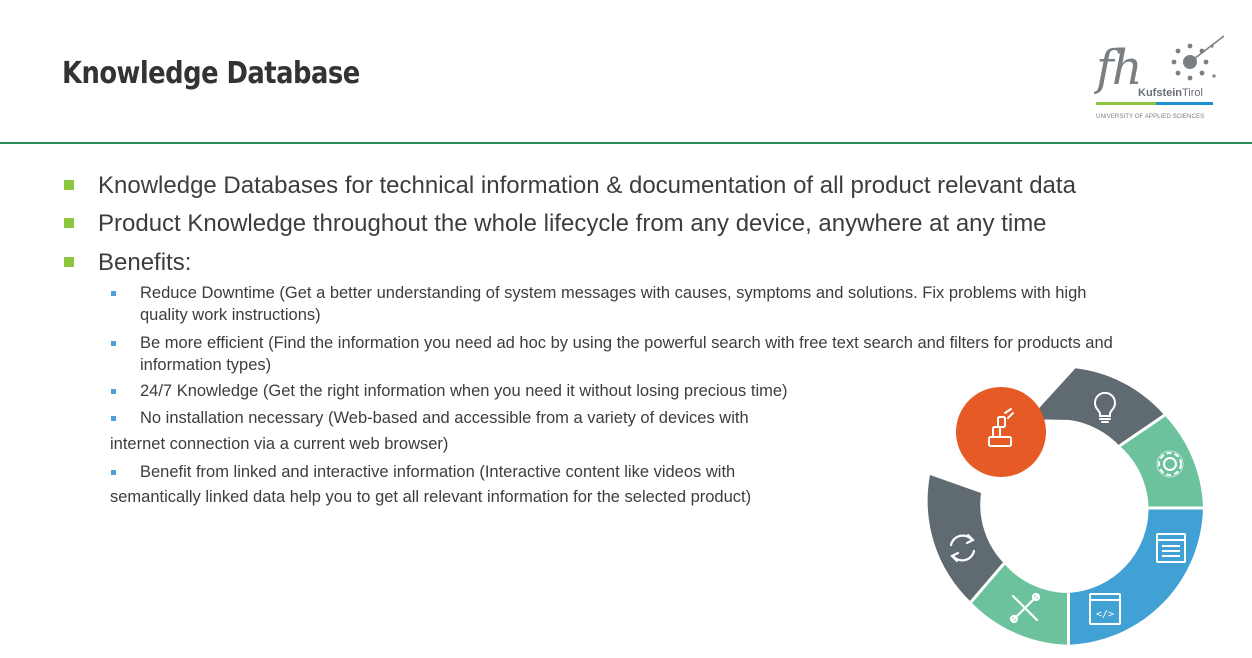 The image size is (1252, 658). Describe the element at coordinates (230, 315) in the screenshot. I see `benefit-text-line2: quality work instructions)` at that location.